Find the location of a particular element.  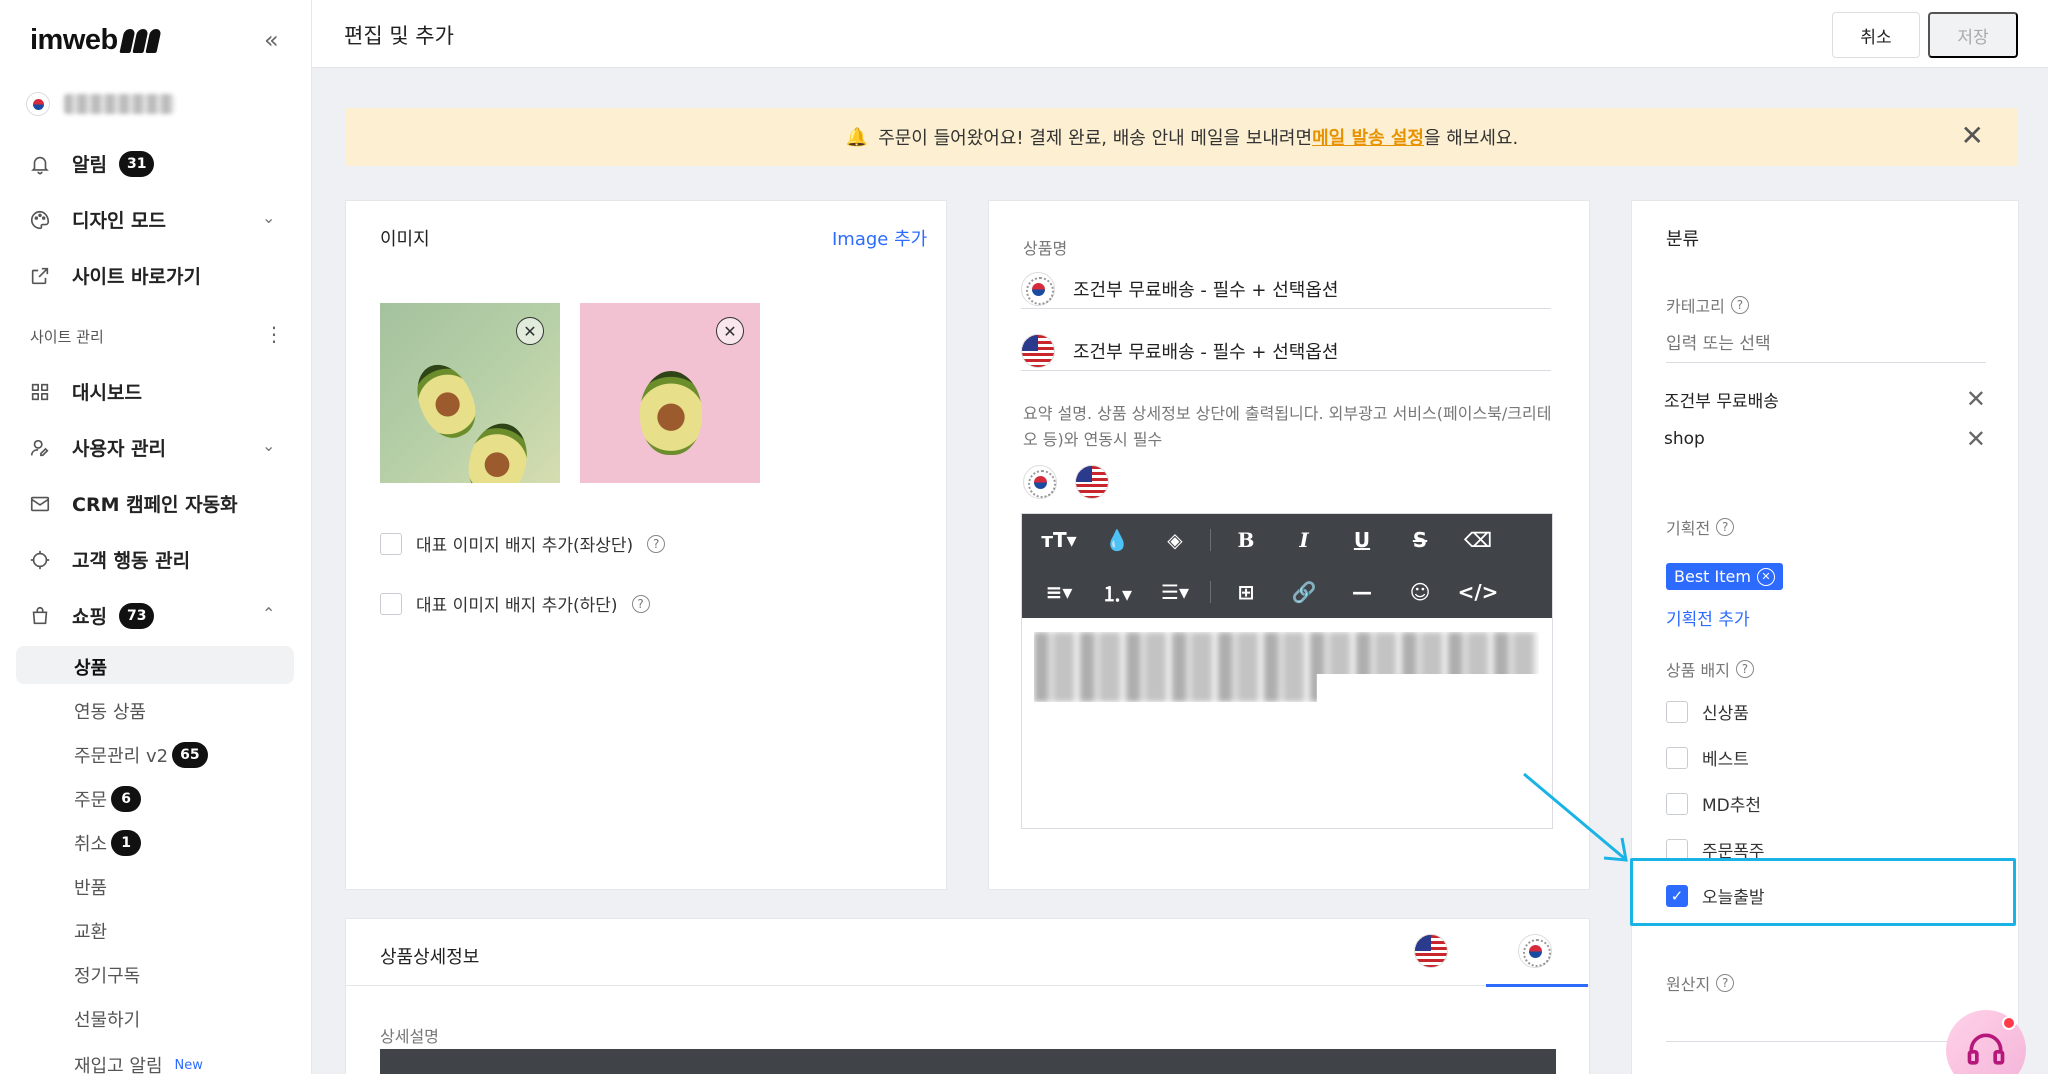

link-icon: 🔗 is located at coordinates (1304, 592).